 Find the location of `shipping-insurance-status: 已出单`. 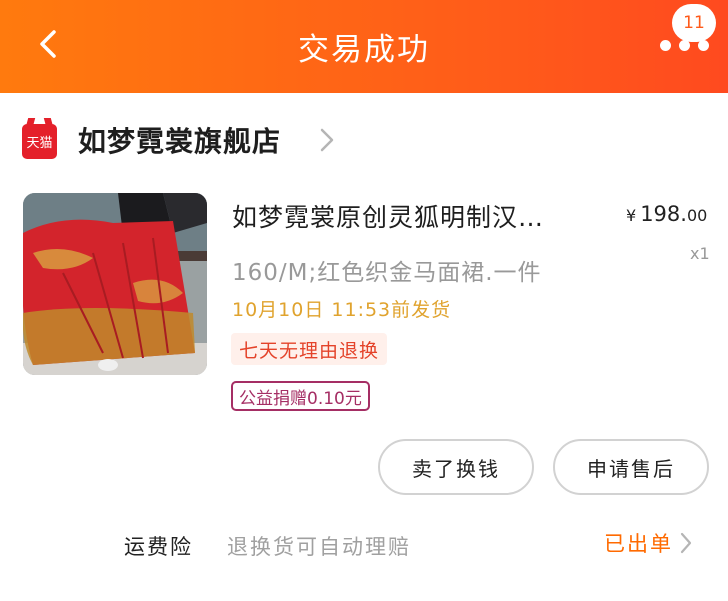

shipping-insurance-status: 已出单 is located at coordinates (648, 543).